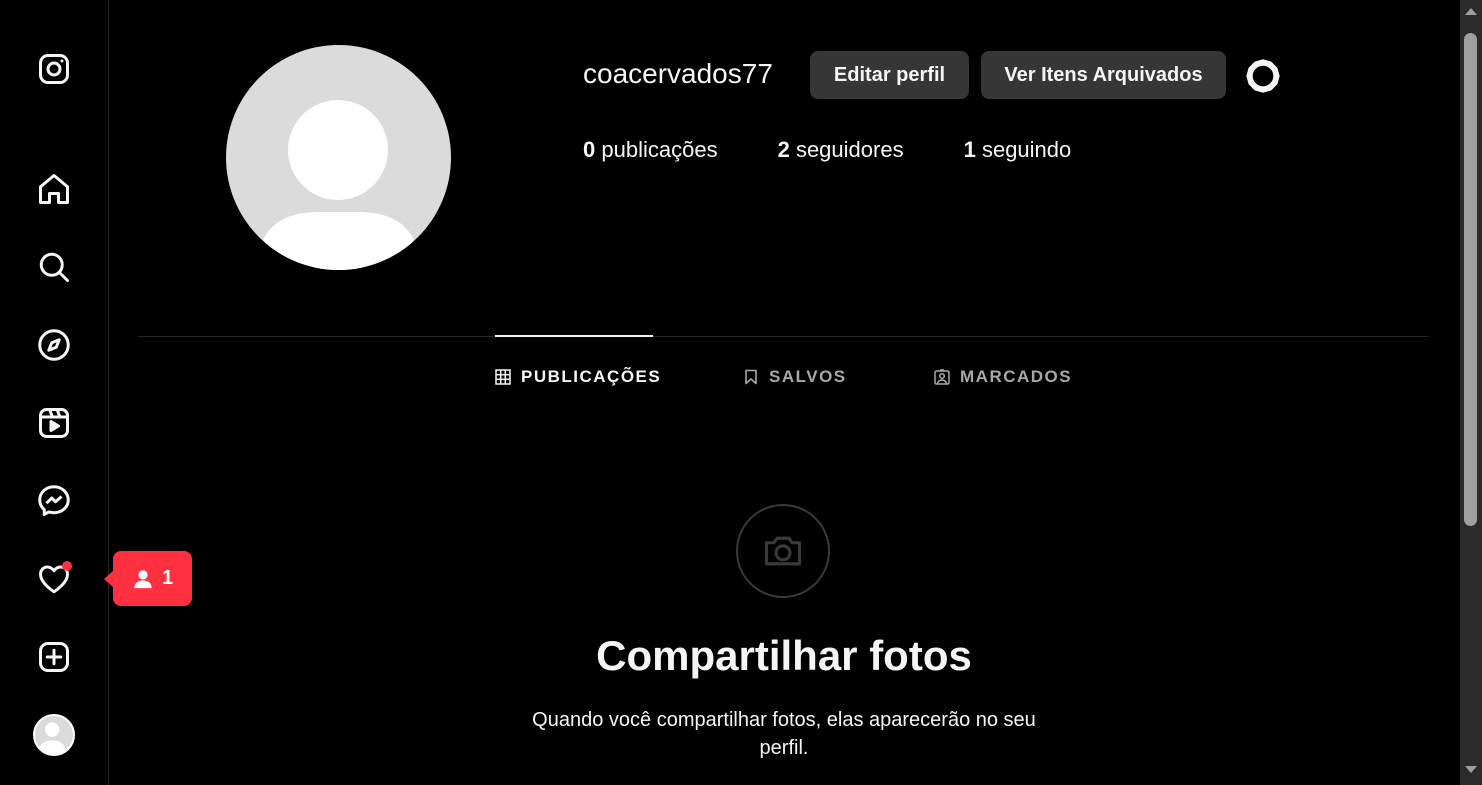  Describe the element at coordinates (54, 579) in the screenshot. I see `heart-notifications-icon` at that location.